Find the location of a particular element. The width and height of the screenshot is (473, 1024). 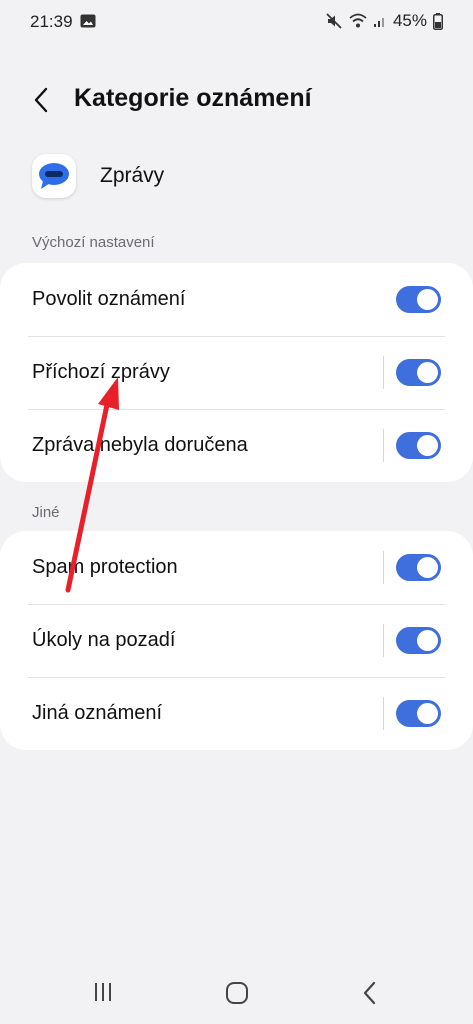

status-icons: 45% is located at coordinates (384, 21).